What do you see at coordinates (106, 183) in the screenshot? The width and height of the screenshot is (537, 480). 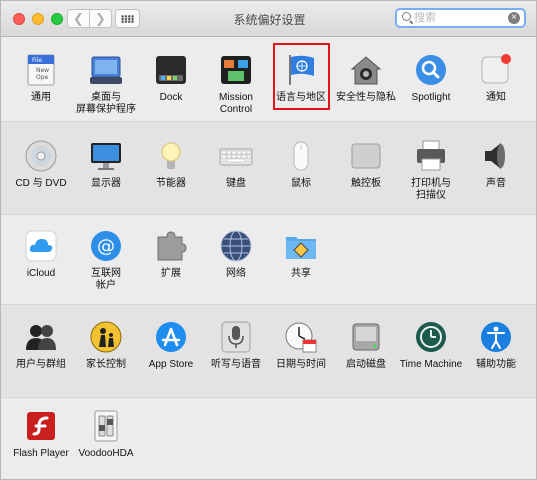 I see `pane-label: 显示器` at bounding box center [106, 183].